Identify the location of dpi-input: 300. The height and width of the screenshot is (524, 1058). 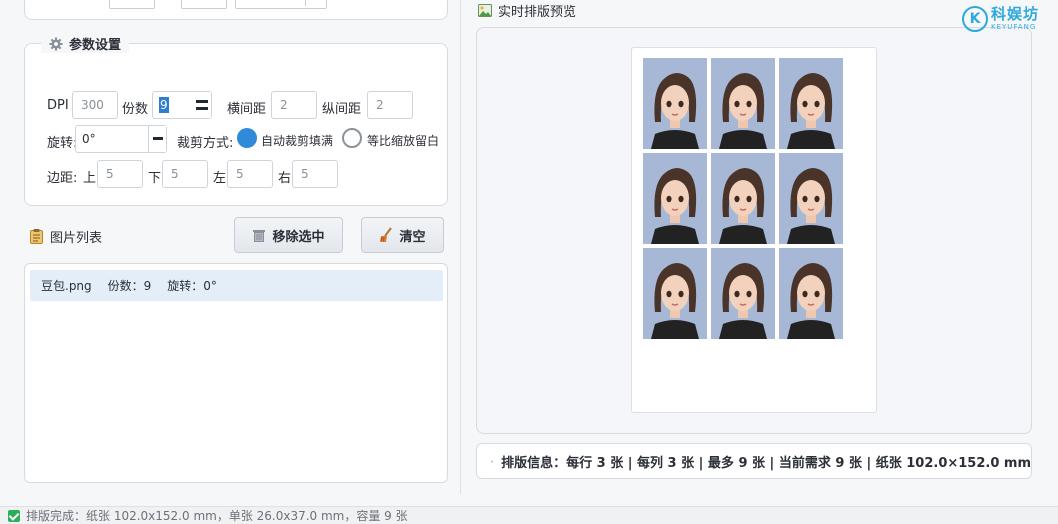
(95, 105).